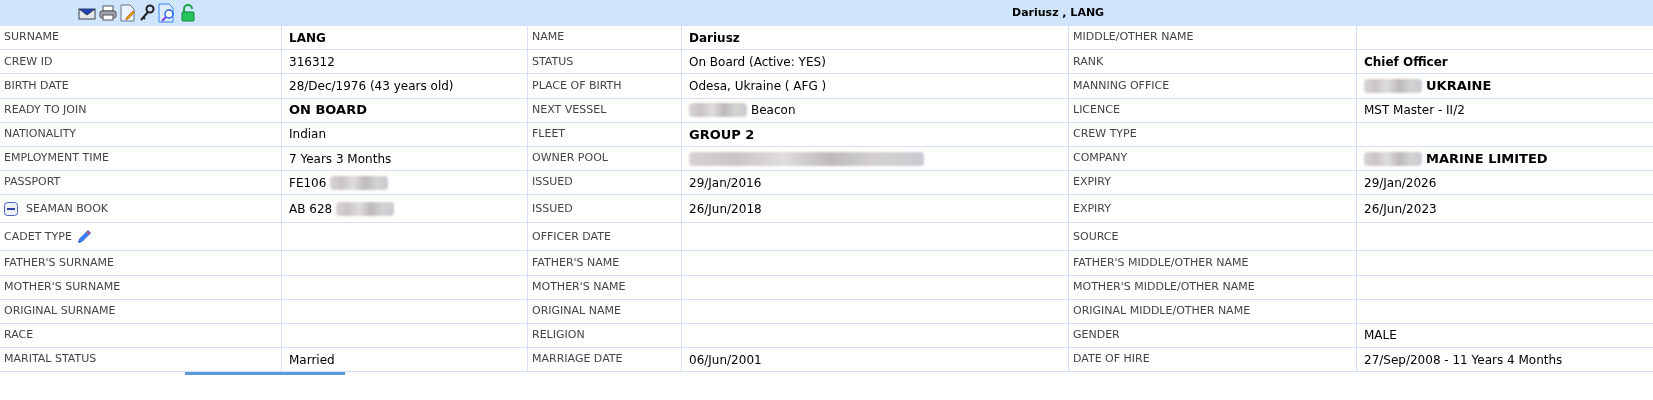 The height and width of the screenshot is (400, 1653). Describe the element at coordinates (1380, 336) in the screenshot. I see `field-value: MALE` at that location.